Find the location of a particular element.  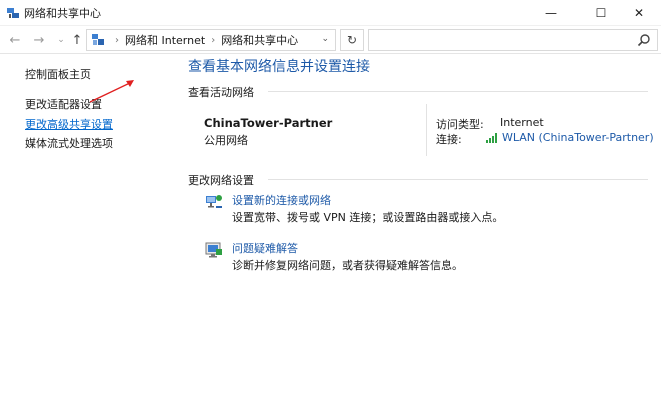

search-box is located at coordinates (513, 40).